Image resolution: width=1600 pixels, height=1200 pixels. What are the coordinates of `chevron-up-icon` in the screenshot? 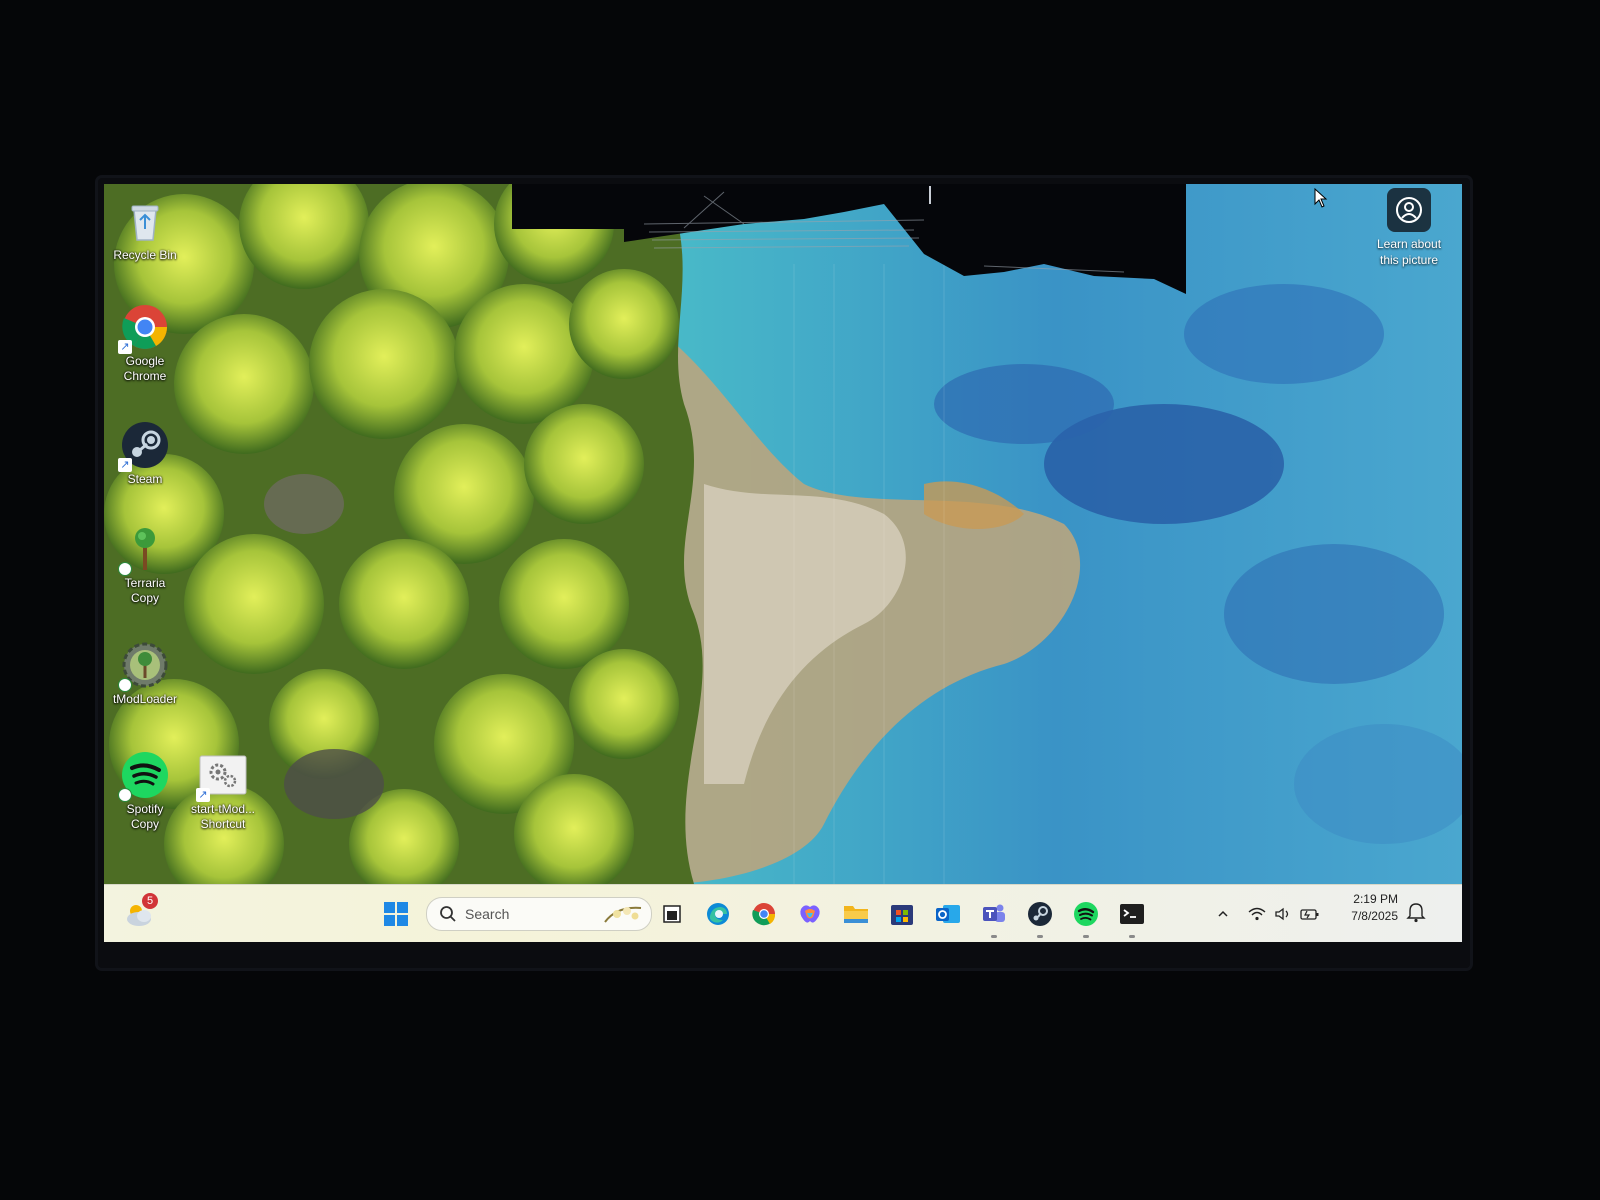 It's located at (1223, 914).